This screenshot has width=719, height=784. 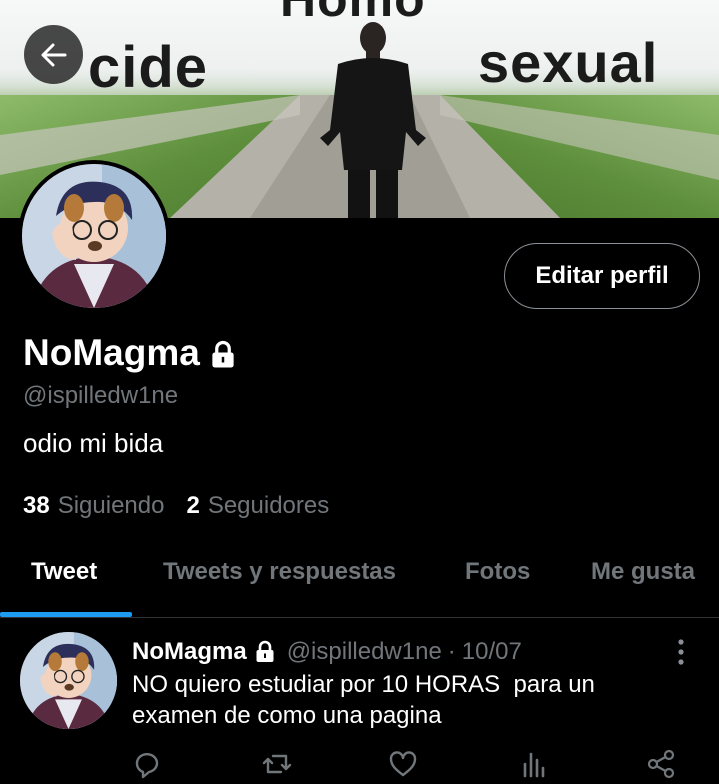 I want to click on banner-man-figure, so click(x=373, y=120).